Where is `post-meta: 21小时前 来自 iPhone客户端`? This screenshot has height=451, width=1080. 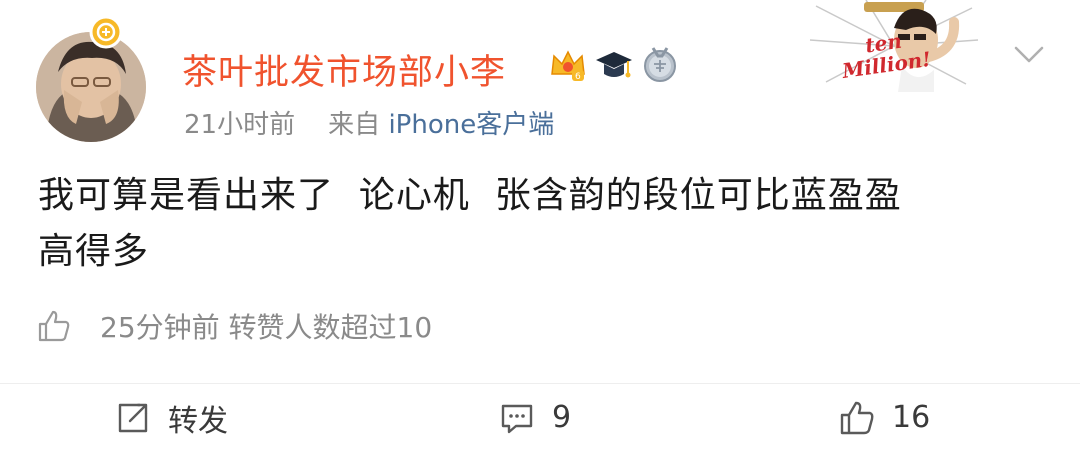
post-meta: 21小时前 来自 iPhone客户端 is located at coordinates (369, 122).